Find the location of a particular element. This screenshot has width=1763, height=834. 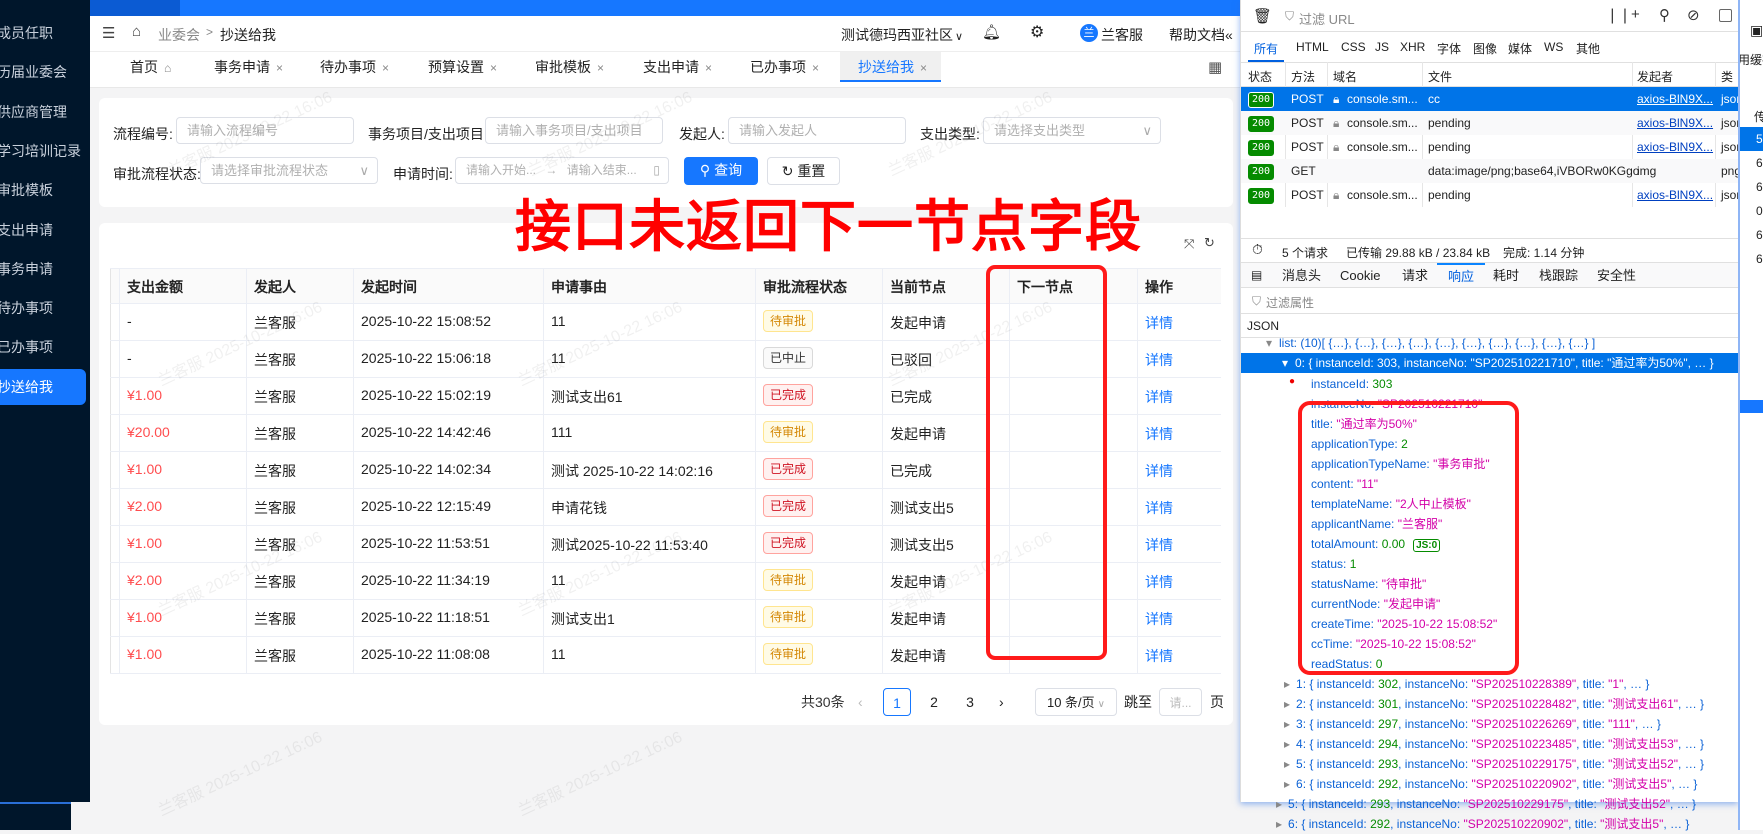

panel-toggle-icon: ▤ is located at coordinates (1256, 275).